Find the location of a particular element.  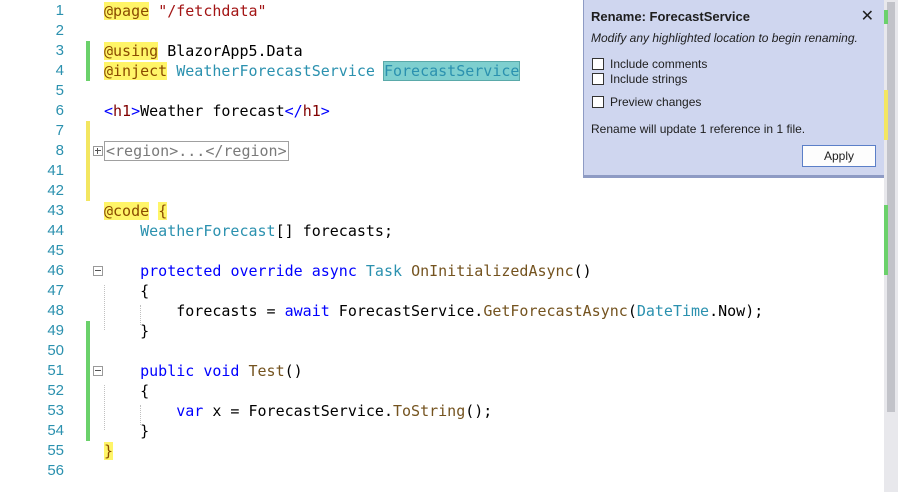

line-number: 43 is located at coordinates (55, 210).